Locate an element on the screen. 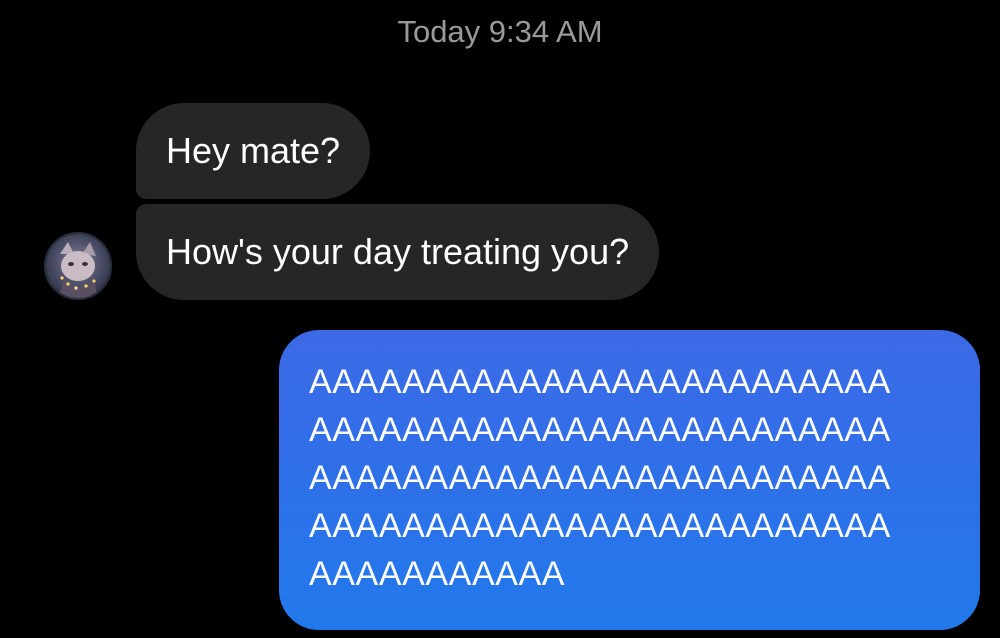  incoming-message-bubble: How's your day treating you? is located at coordinates (398, 252).